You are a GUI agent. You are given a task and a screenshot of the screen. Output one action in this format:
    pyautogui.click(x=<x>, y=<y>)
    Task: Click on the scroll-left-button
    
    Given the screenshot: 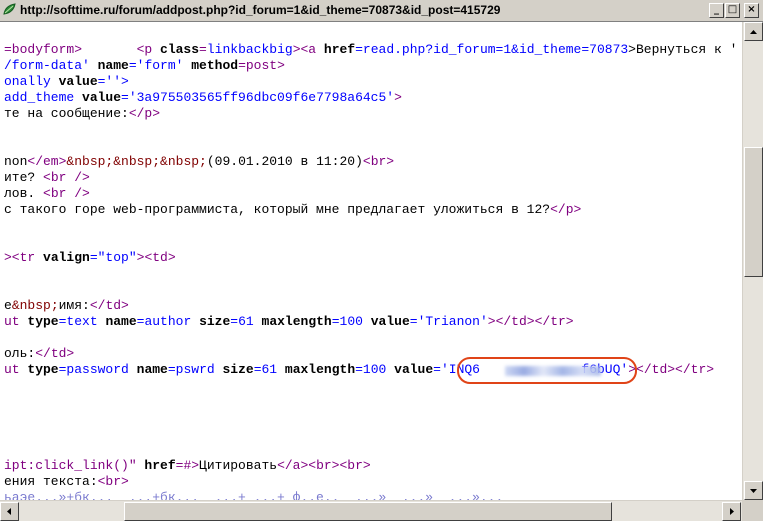 What is the action you would take?
    pyautogui.click(x=9, y=511)
    